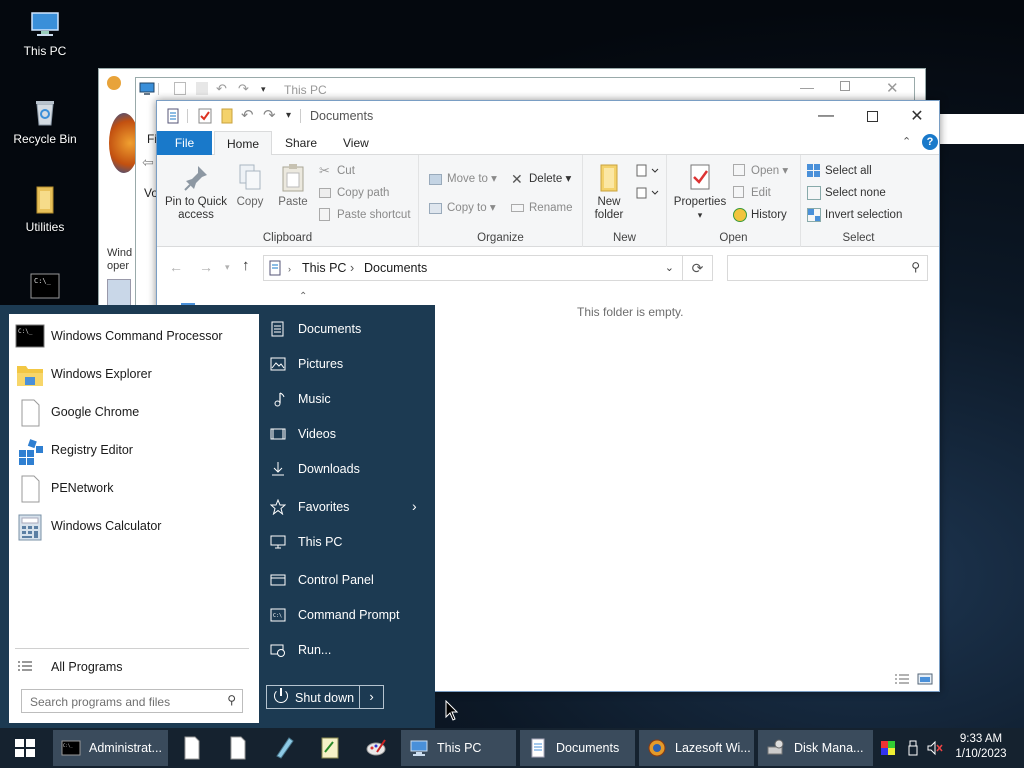 This screenshot has height=768, width=1024. What do you see at coordinates (134, 375) in the screenshot?
I see `program-item-windows-explorer: Windows Explorer` at bounding box center [134, 375].